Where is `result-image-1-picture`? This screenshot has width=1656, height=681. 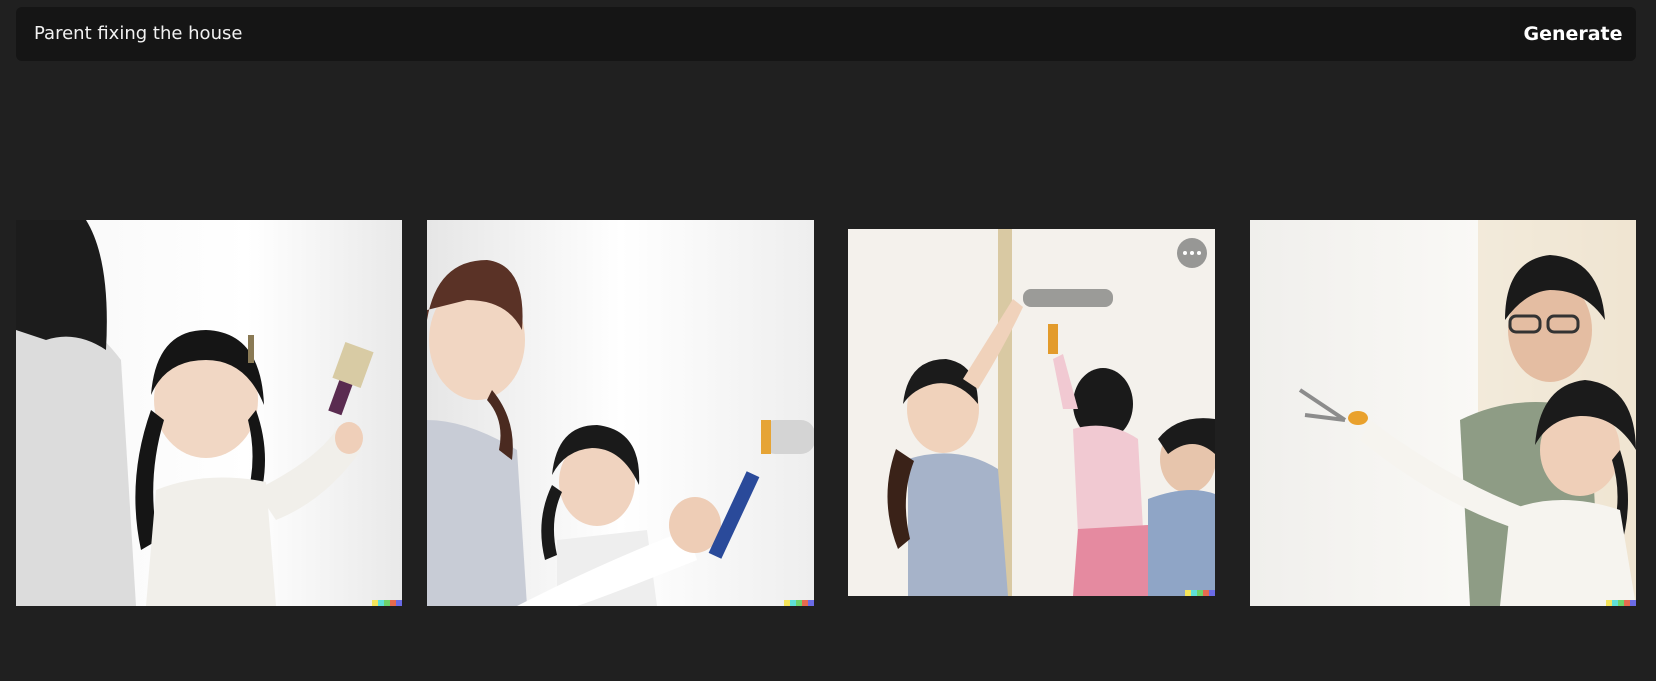
result-image-1-picture is located at coordinates (209, 413).